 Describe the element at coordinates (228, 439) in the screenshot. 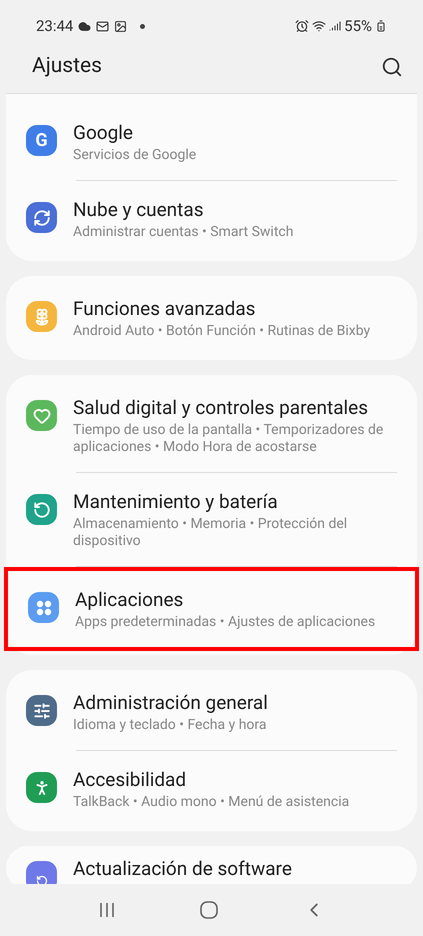

I see `item-subtitle: Tiempo de uso de la pantalla • Temporizadores de aplicaciones • Modo Hora de acostarse` at that location.